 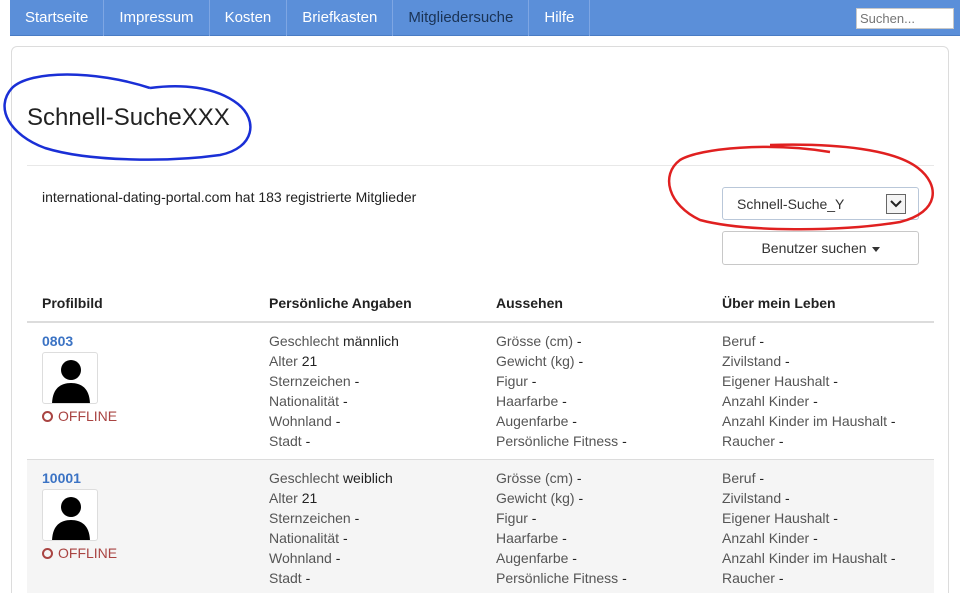 I want to click on field-label: Gewicht (kg), so click(x=535, y=498).